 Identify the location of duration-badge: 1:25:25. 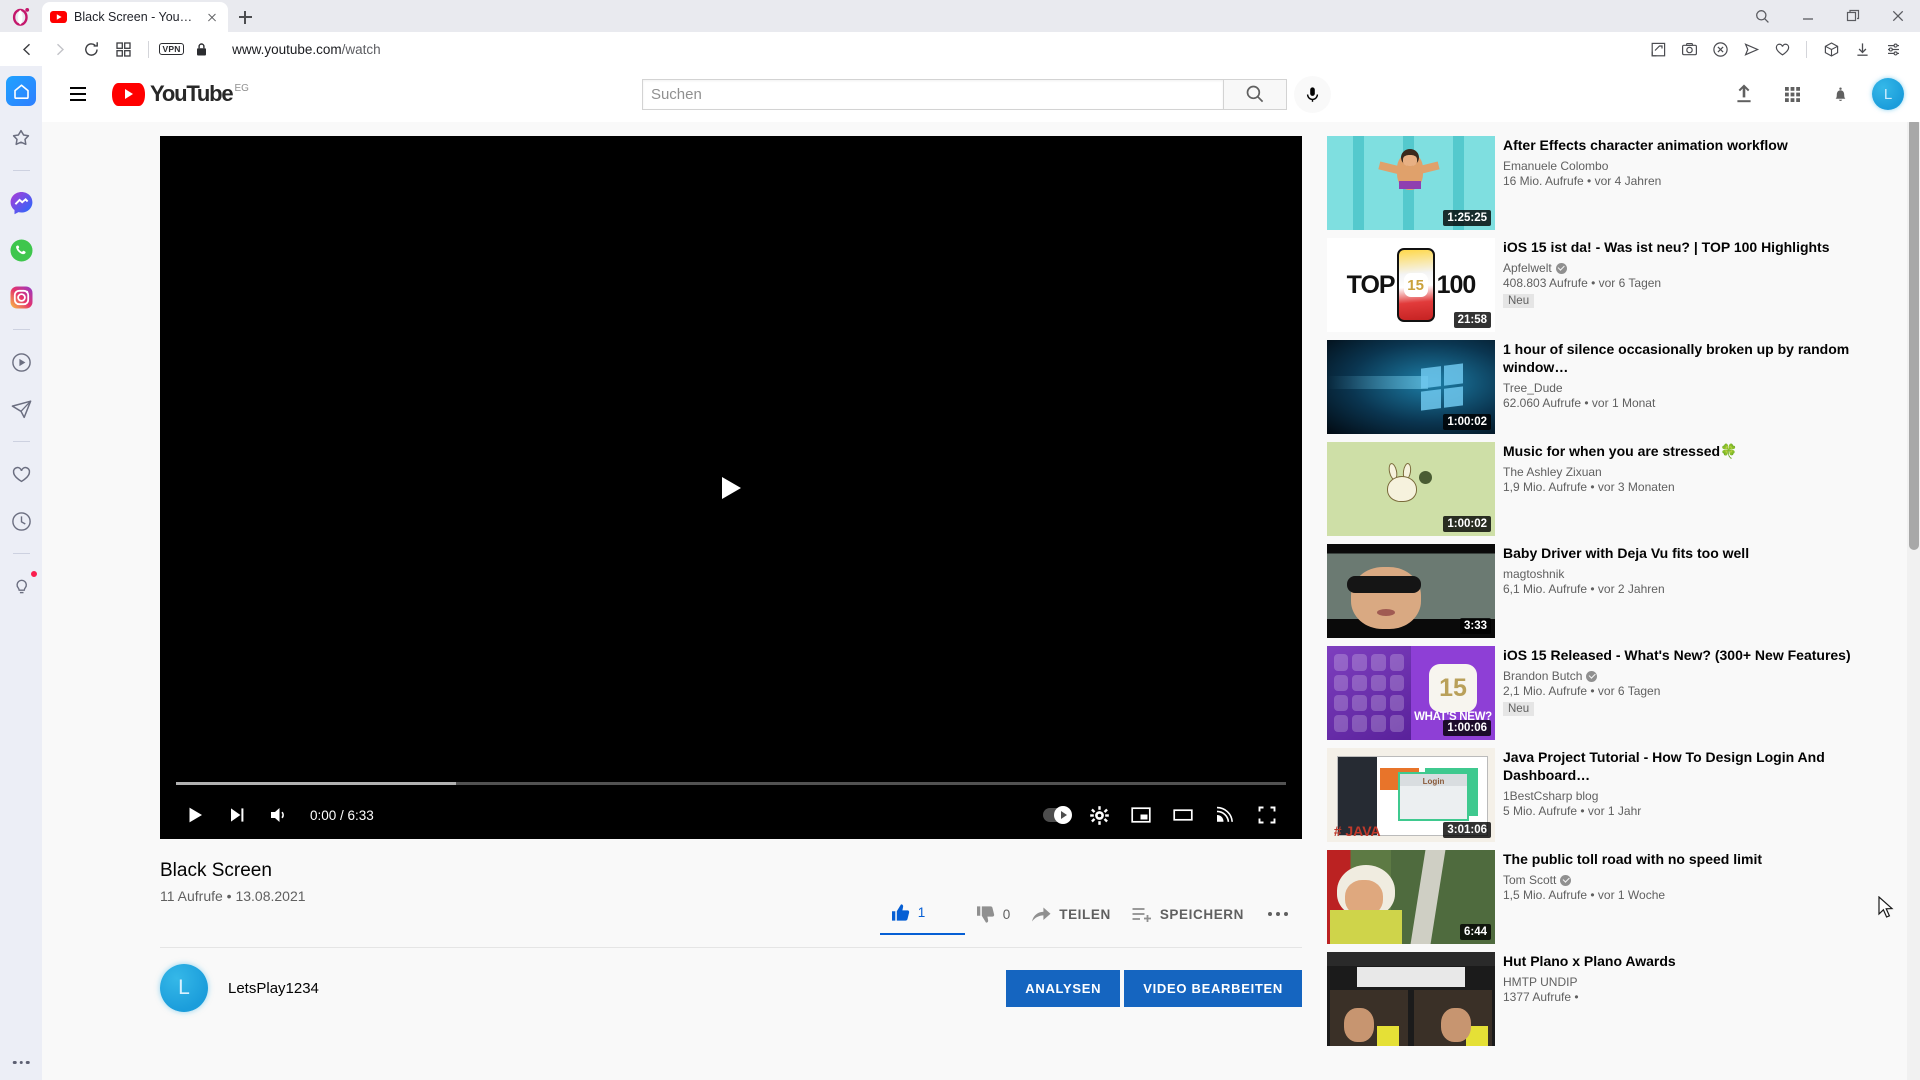
(1467, 218).